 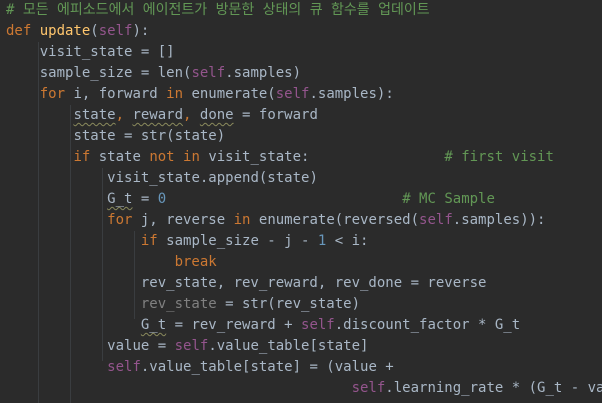 What do you see at coordinates (65, 31) in the screenshot?
I see `code-token: update` at bounding box center [65, 31].